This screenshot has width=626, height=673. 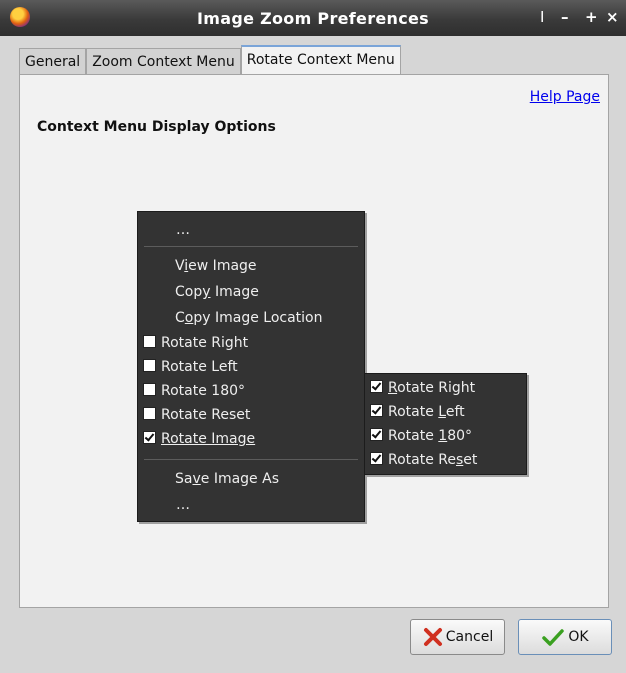 What do you see at coordinates (376, 458) in the screenshot?
I see `submenu-rotate-reset-checkbox` at bounding box center [376, 458].